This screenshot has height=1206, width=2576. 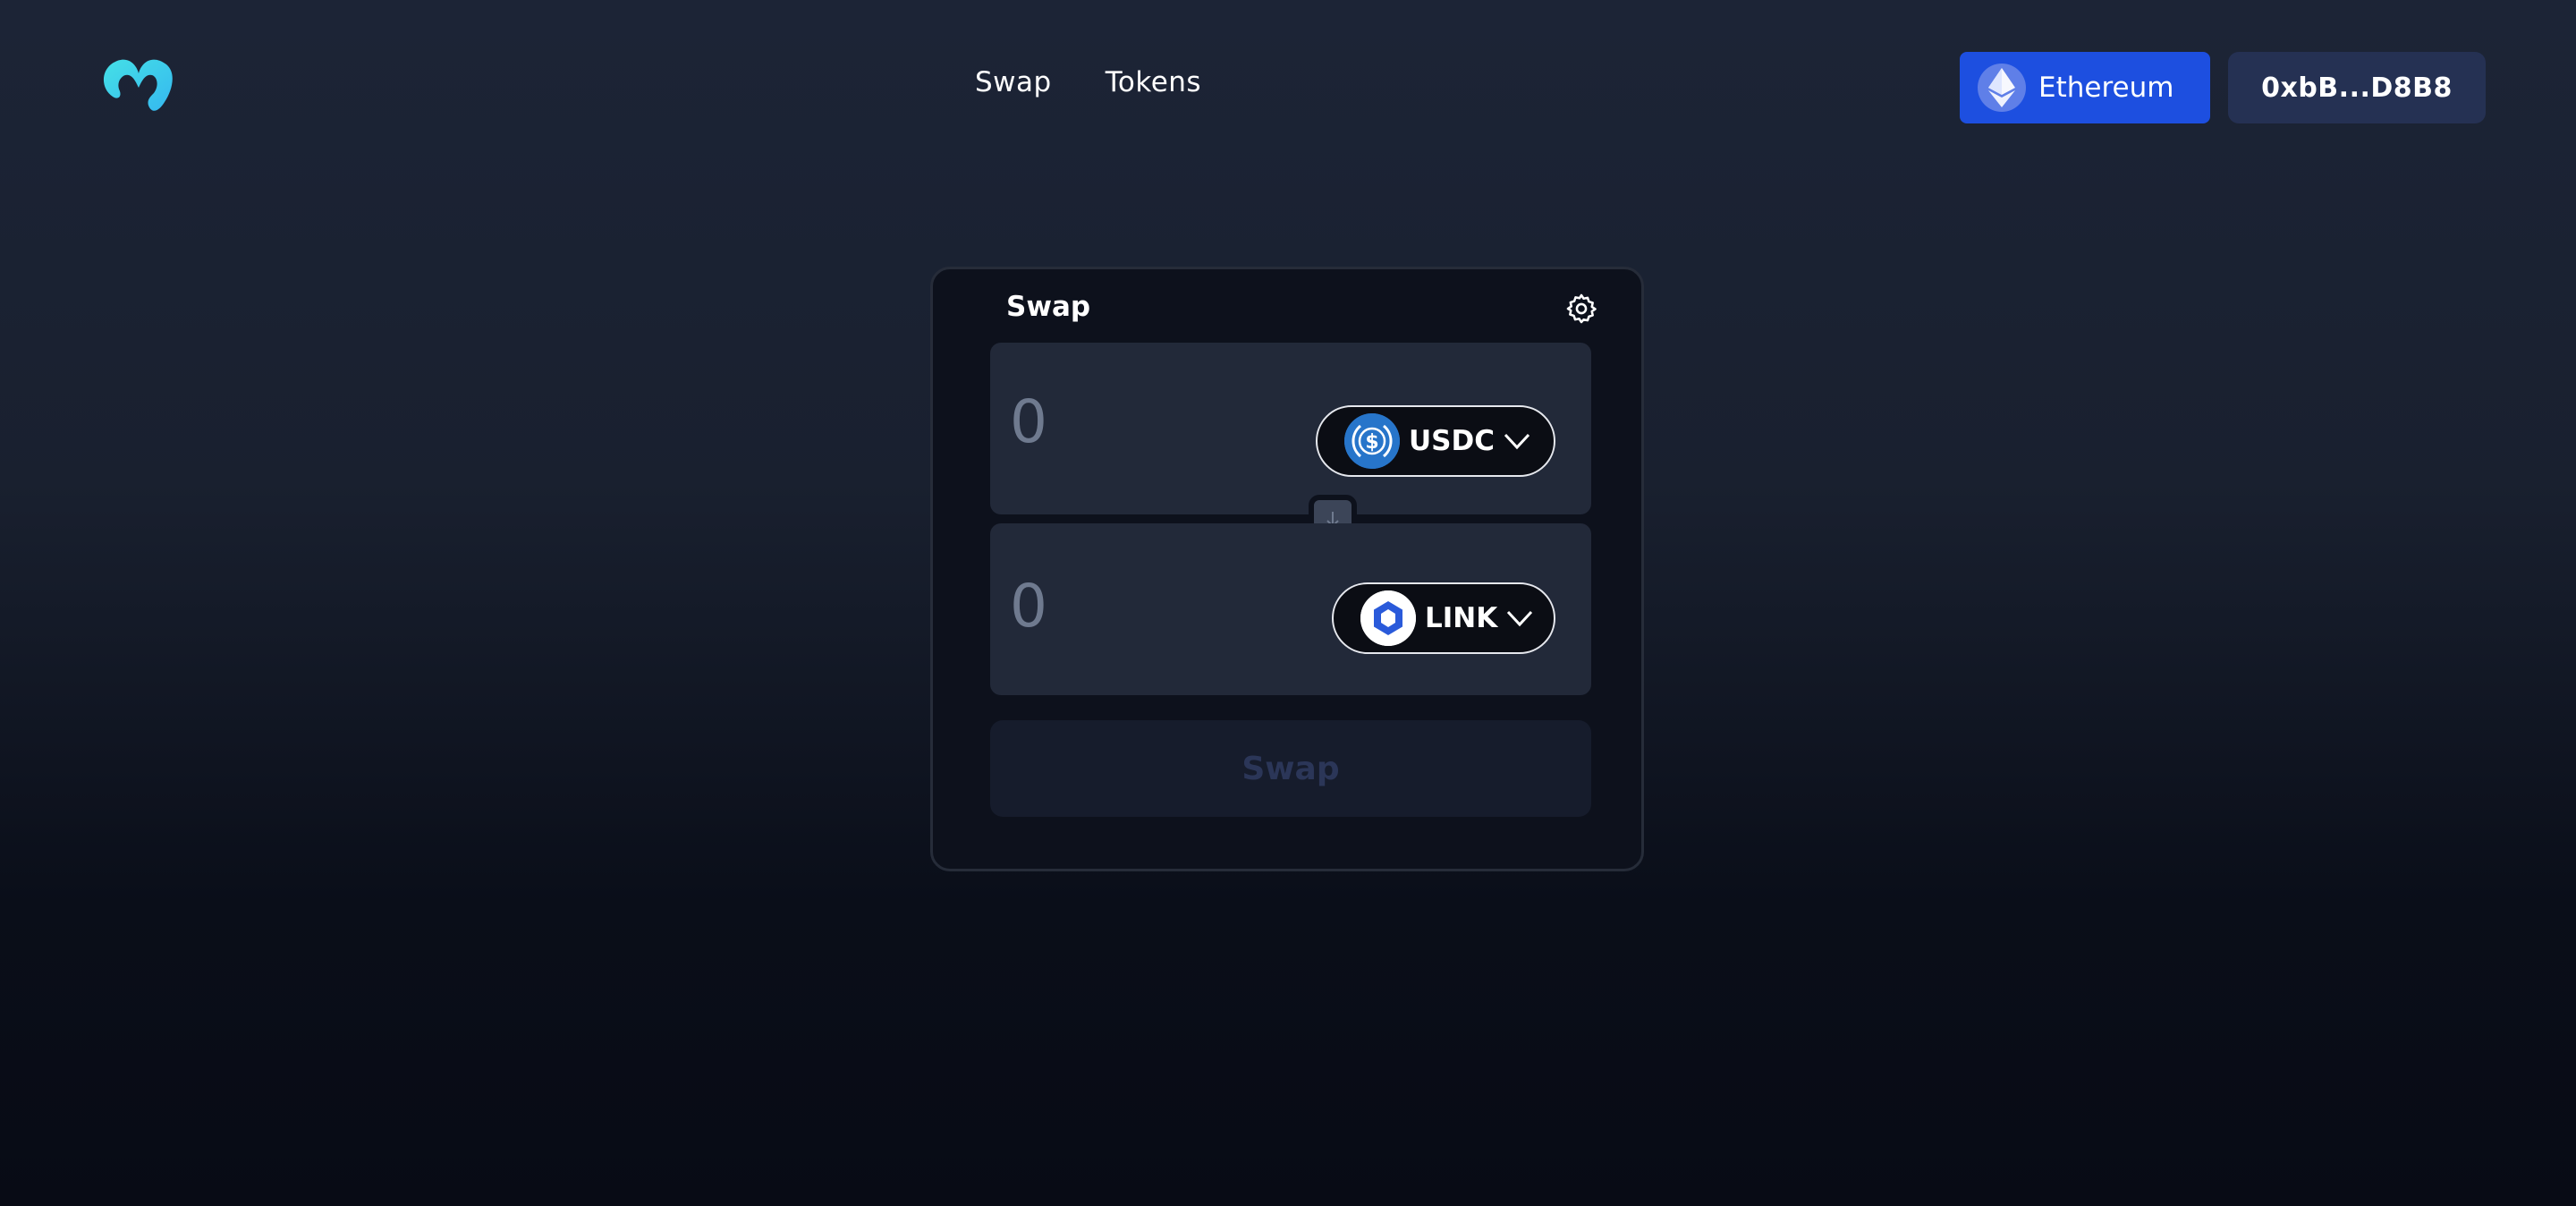 I want to click on to-token-select-button: LINK, so click(x=1443, y=618).